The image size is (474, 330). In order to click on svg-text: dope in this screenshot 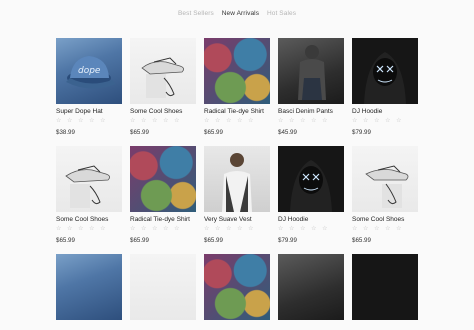, I will do `click(89, 71)`.